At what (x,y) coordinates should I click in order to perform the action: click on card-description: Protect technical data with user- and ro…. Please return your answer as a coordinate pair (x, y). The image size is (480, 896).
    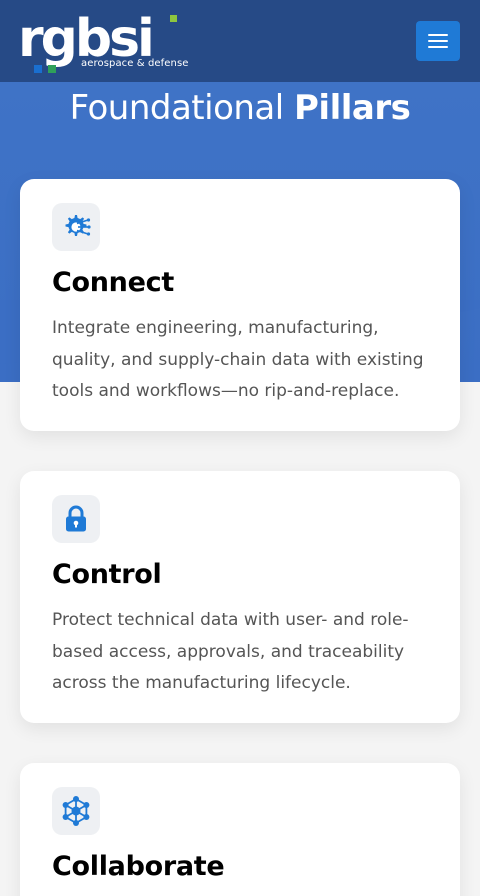
    Looking at the image, I should click on (230, 651).